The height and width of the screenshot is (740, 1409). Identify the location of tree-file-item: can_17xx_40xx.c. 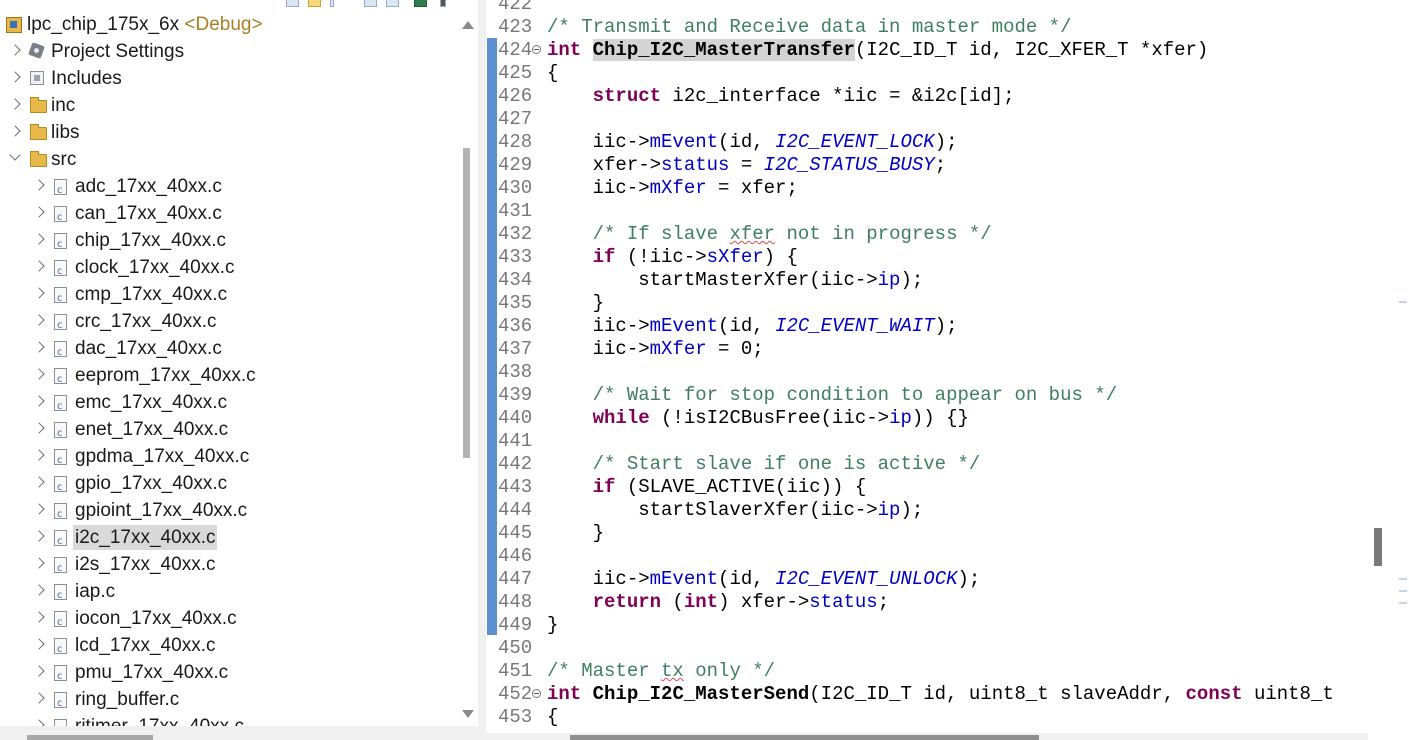
(228, 215).